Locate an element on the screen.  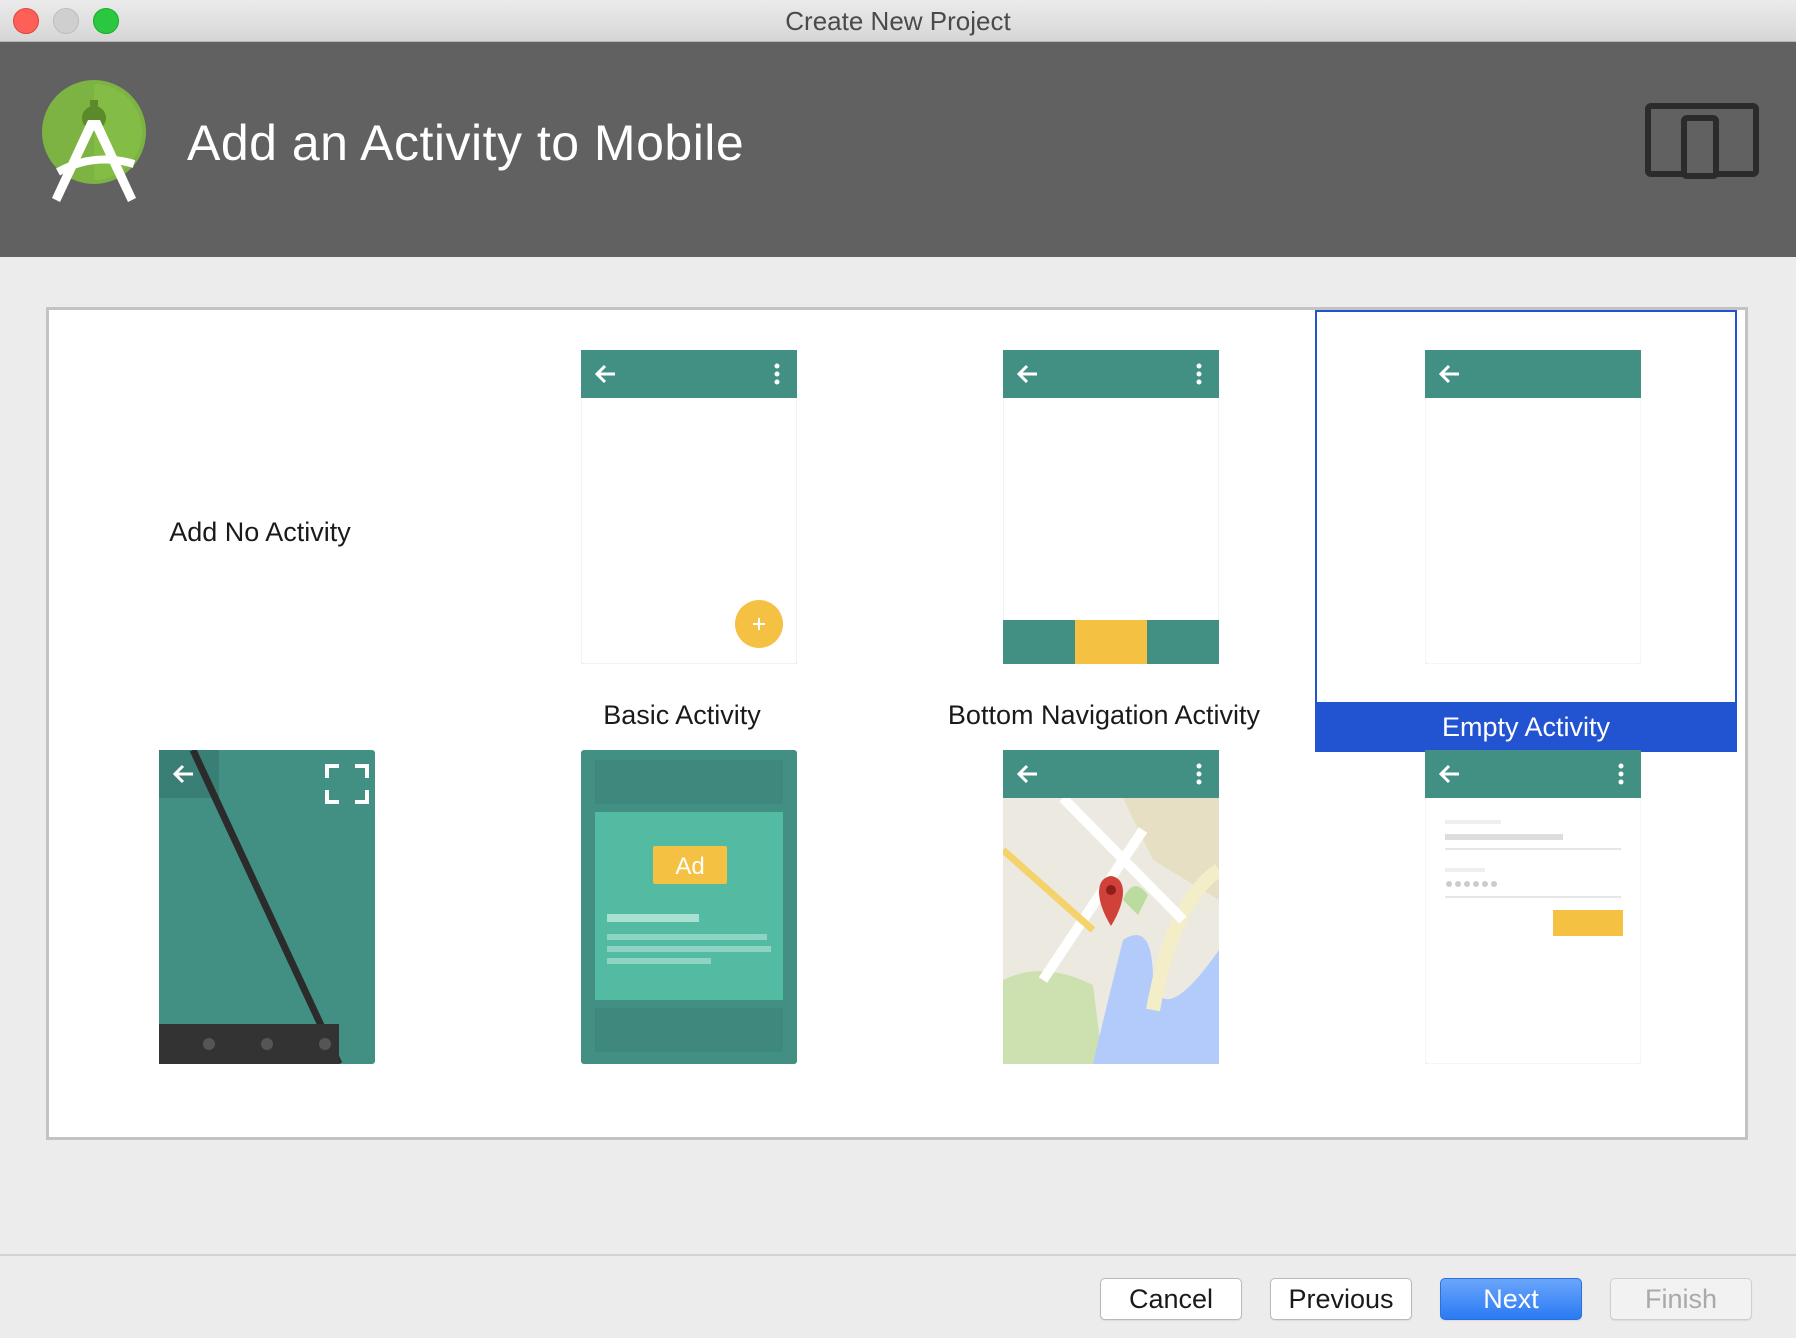
ad-badge: Ad is located at coordinates (689, 866).